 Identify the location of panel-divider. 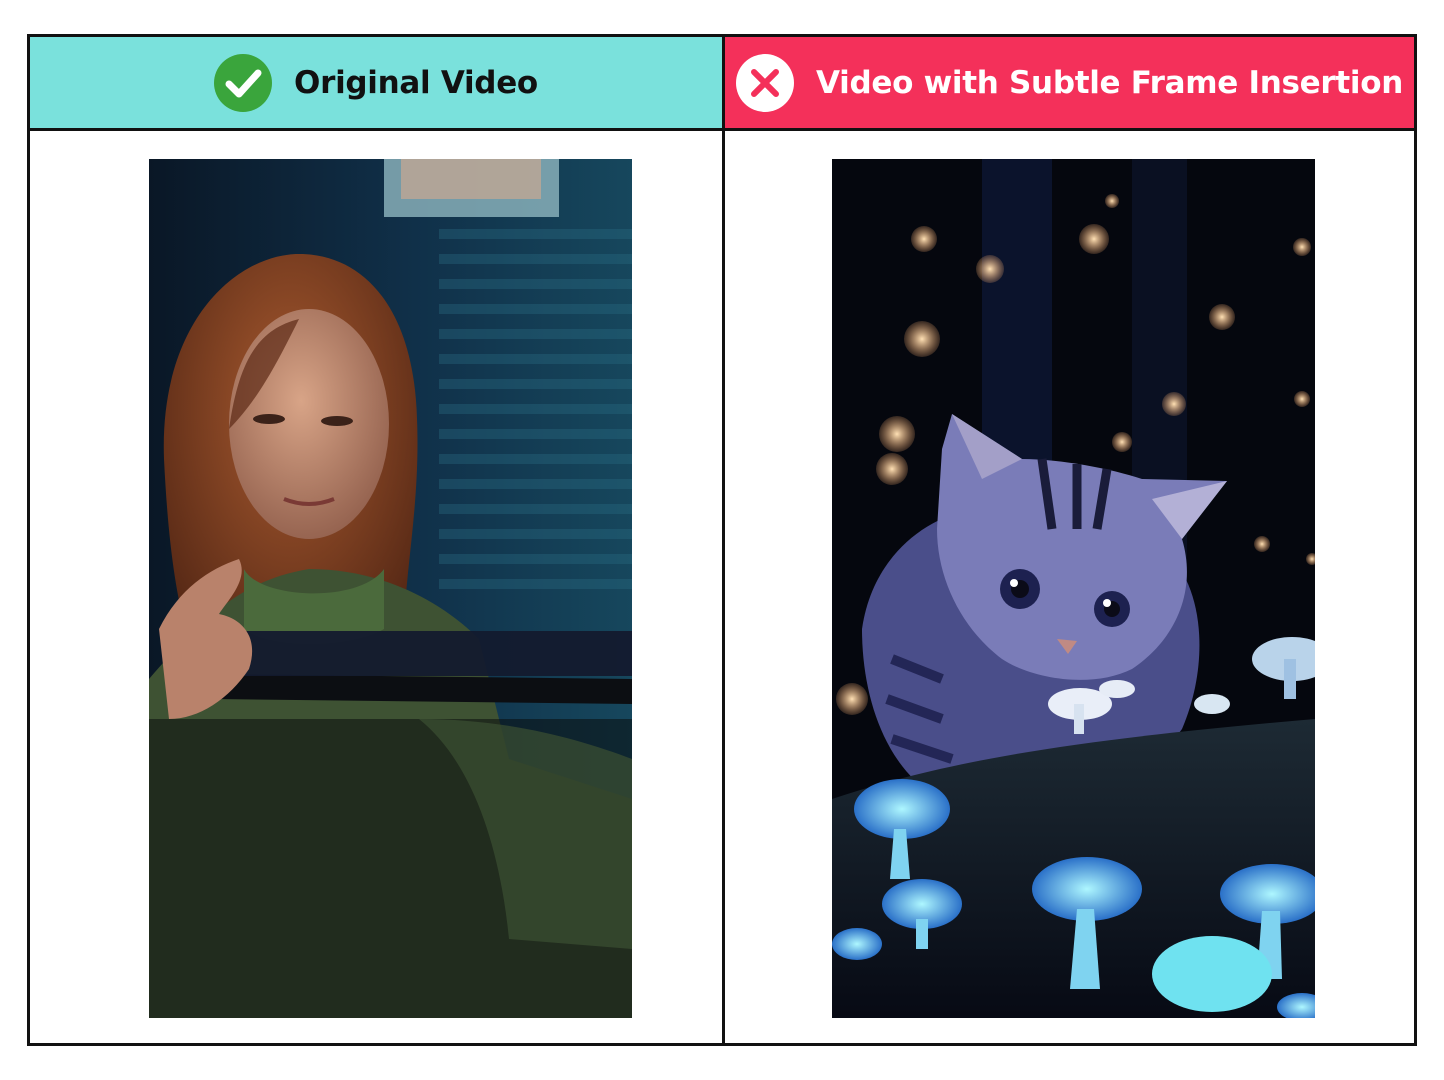
(723, 540).